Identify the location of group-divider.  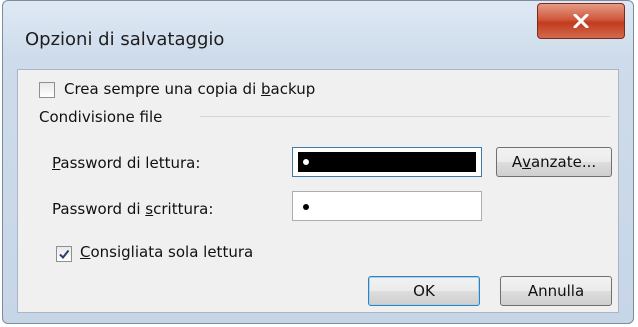
(405, 116).